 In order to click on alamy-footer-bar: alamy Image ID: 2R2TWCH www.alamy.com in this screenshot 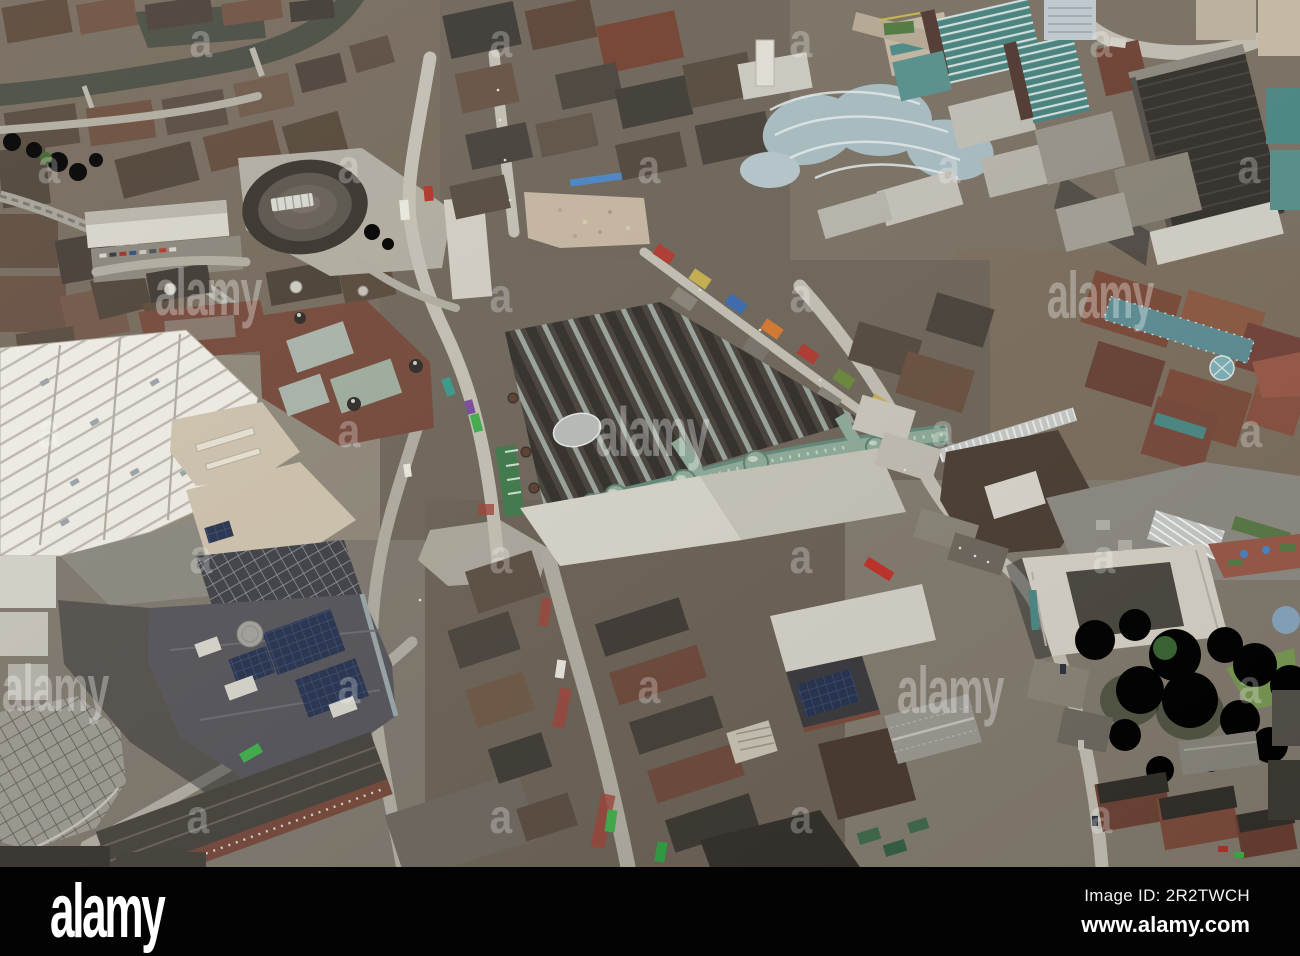, I will do `click(650, 911)`.